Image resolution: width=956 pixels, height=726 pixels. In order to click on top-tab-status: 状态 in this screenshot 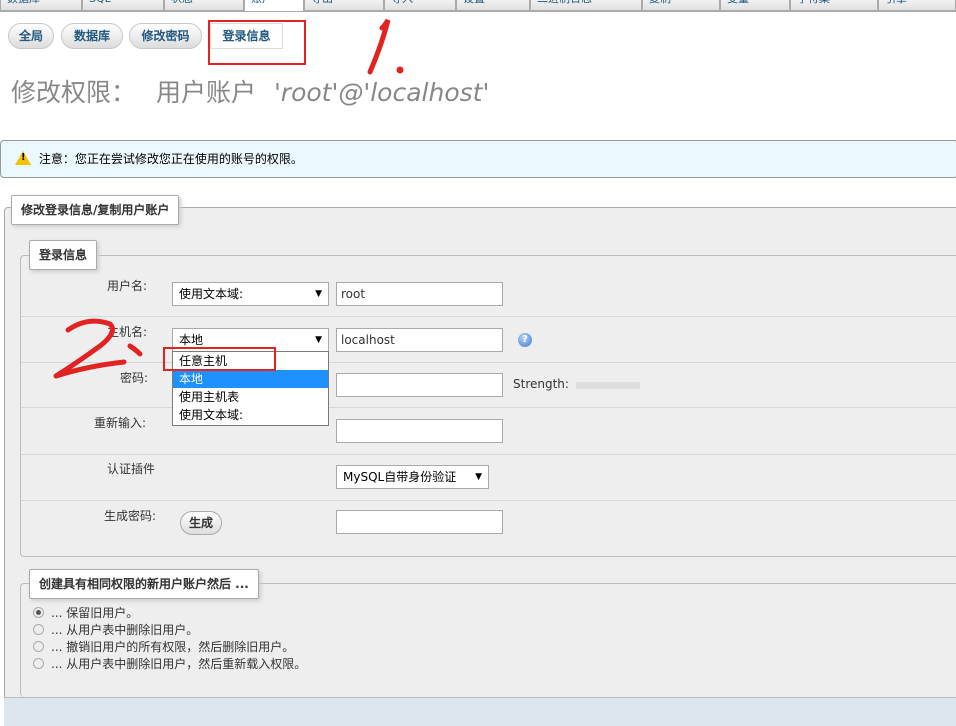, I will do `click(204, 5)`.